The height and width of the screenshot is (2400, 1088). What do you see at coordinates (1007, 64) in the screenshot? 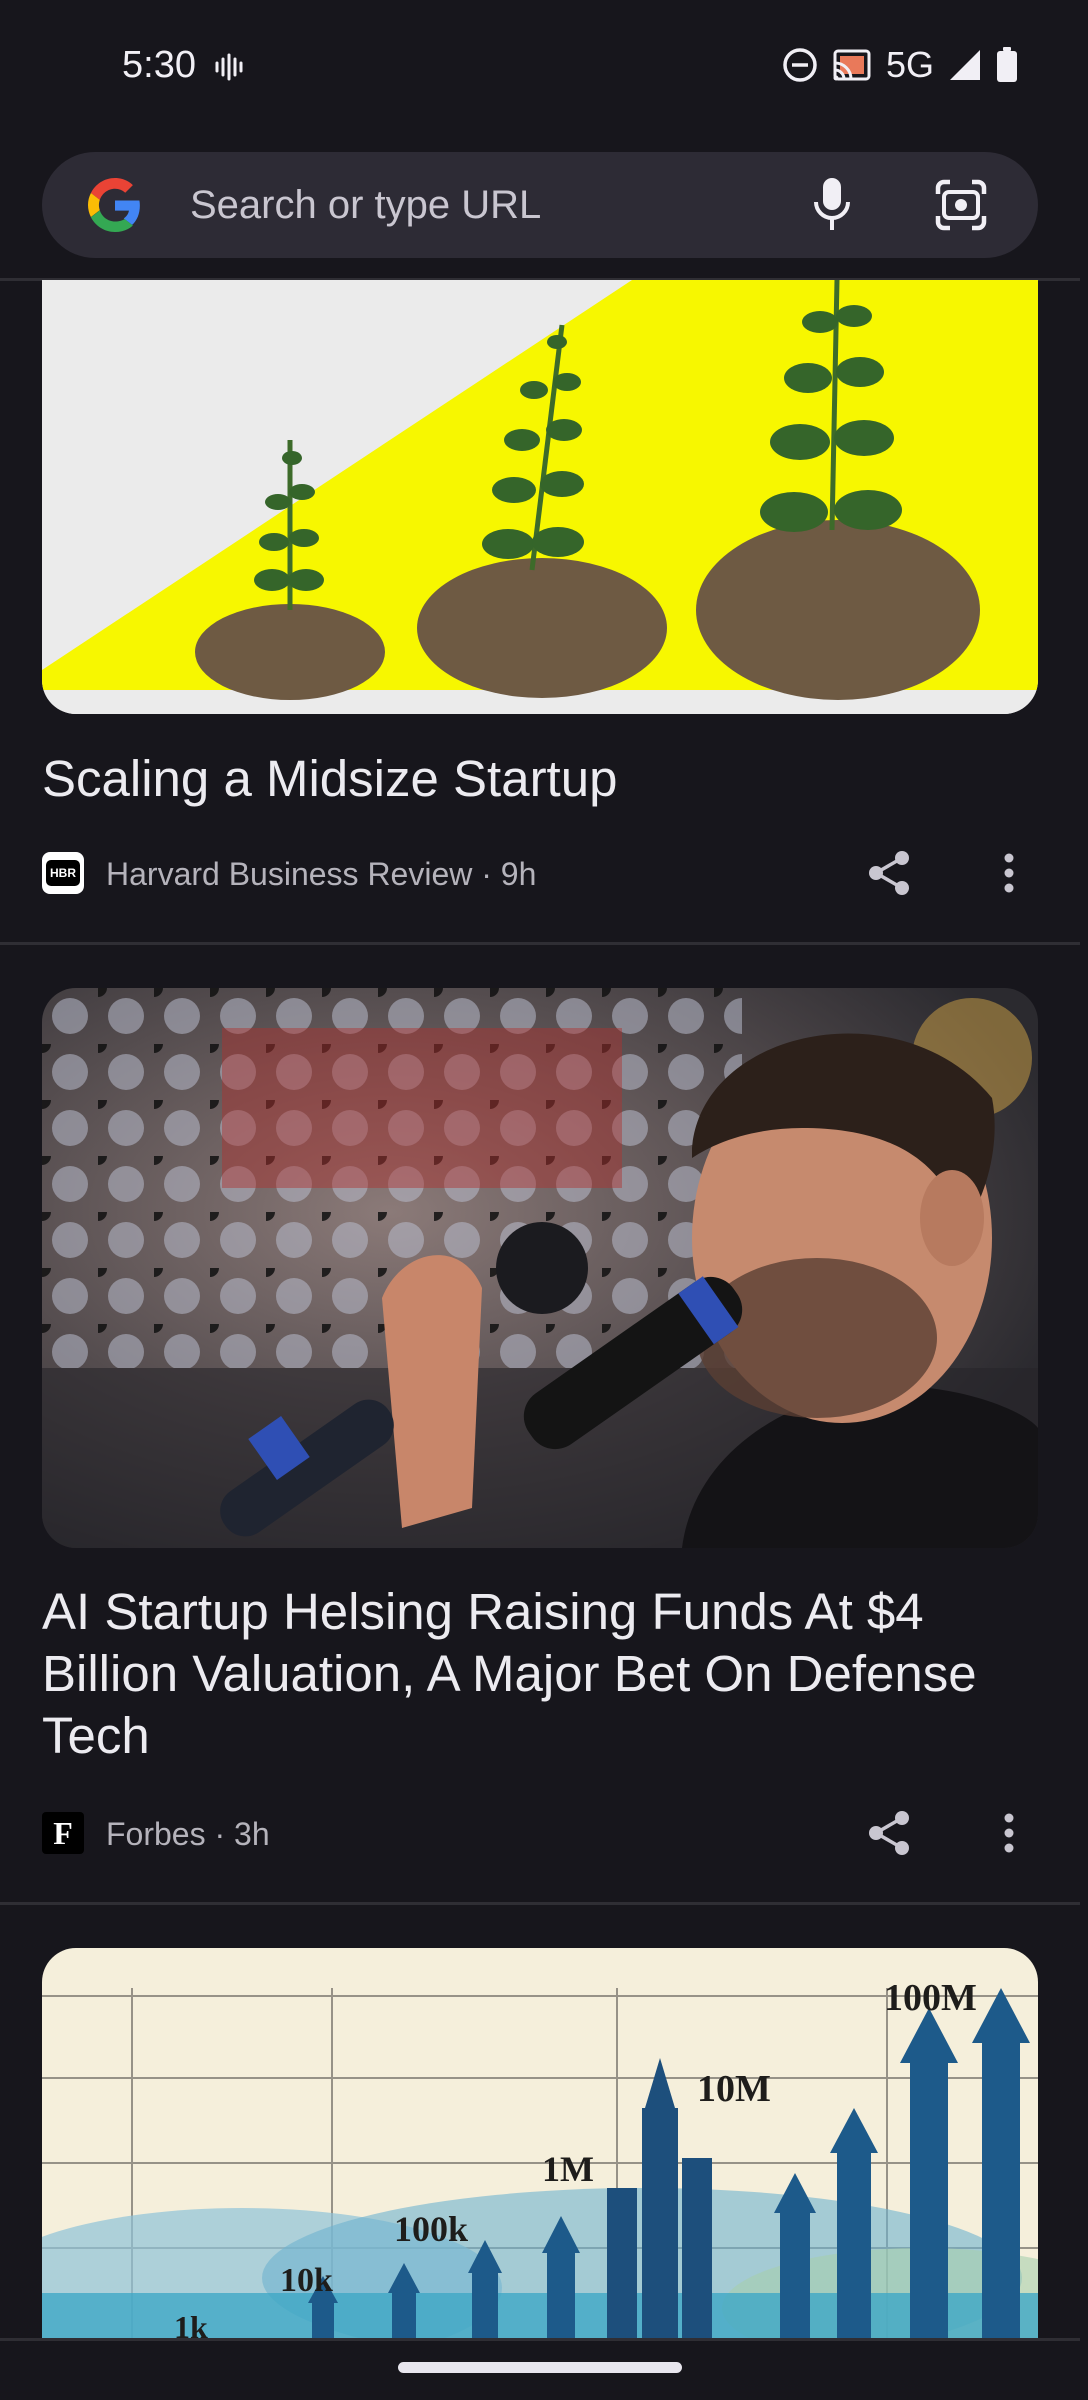
I see `battery-icon` at bounding box center [1007, 64].